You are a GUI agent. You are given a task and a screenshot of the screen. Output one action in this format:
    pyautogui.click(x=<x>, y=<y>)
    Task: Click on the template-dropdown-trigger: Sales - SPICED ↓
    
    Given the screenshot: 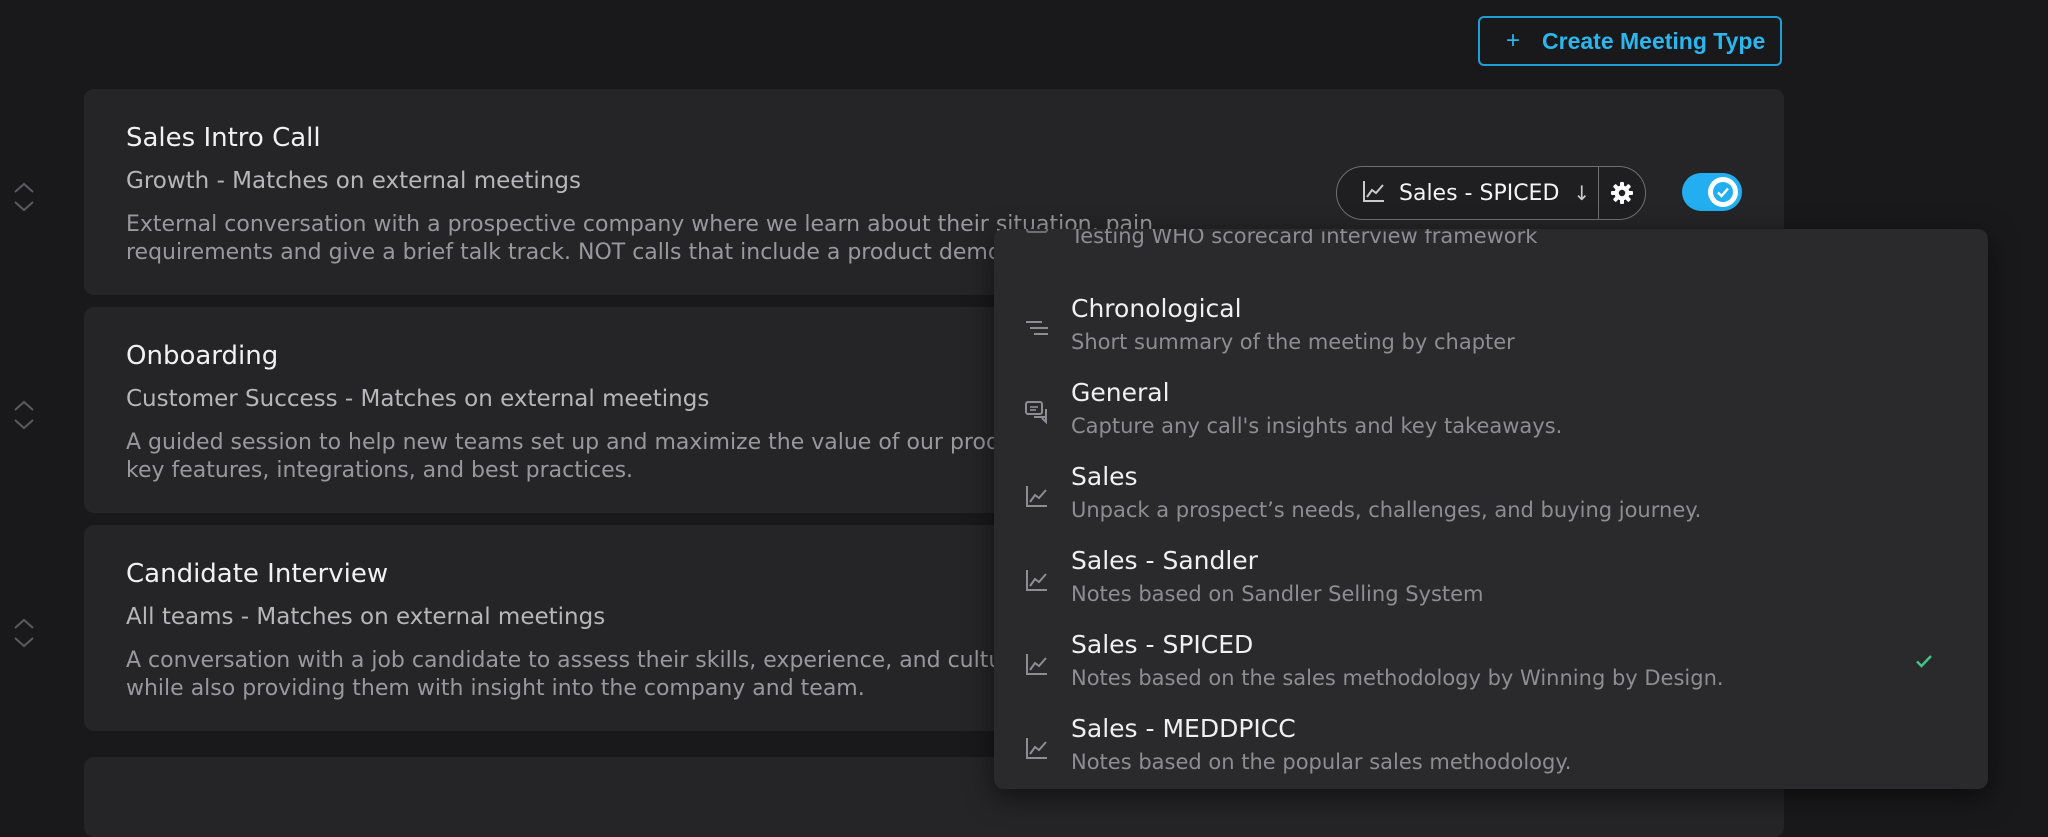 What is the action you would take?
    pyautogui.click(x=1468, y=193)
    